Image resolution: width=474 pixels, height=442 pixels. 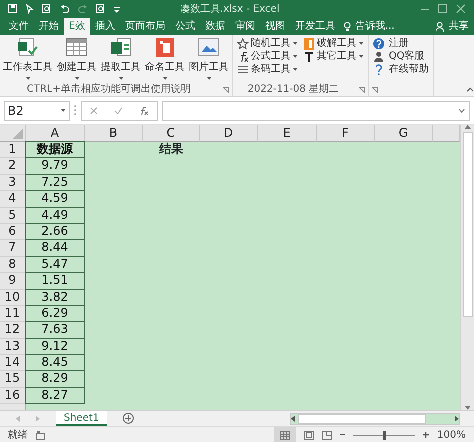 What do you see at coordinates (13, 199) in the screenshot?
I see `row-header: 4` at bounding box center [13, 199].